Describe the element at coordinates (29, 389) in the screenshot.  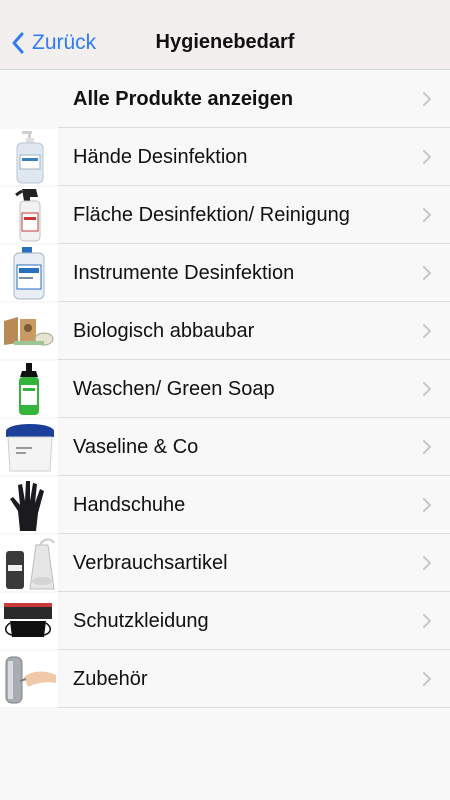
I see `green-soap-bottle-image` at that location.